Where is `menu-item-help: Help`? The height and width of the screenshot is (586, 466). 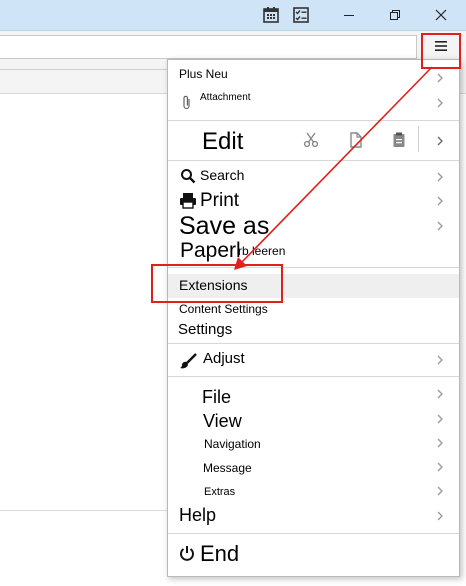 menu-item-help: Help is located at coordinates (313, 517).